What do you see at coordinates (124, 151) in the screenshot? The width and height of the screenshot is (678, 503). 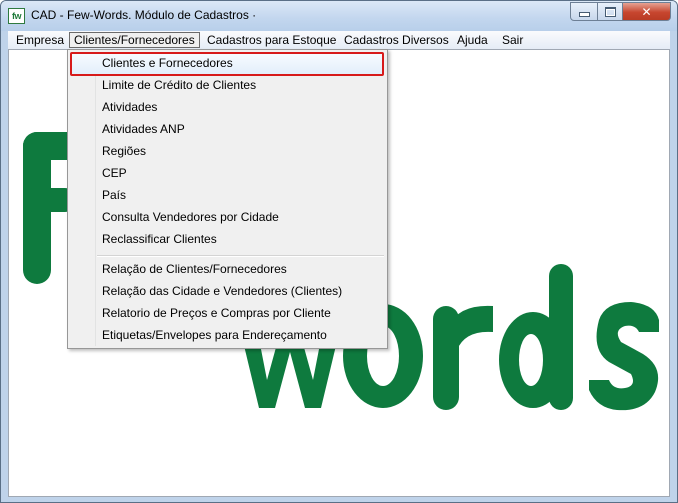 I see `dropdown-item-regioes: Regiões` at bounding box center [124, 151].